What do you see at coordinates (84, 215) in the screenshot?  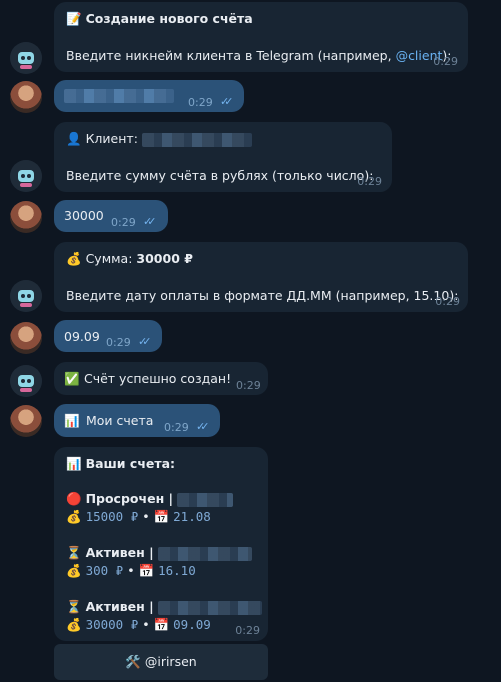 I see `message-text: 30000` at bounding box center [84, 215].